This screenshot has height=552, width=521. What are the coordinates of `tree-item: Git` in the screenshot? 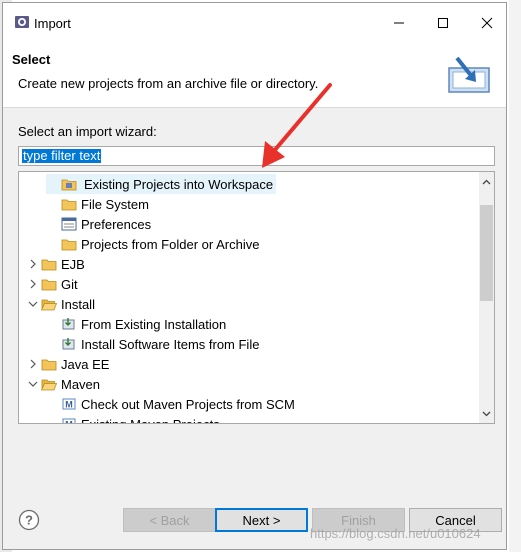 It's located at (52, 284).